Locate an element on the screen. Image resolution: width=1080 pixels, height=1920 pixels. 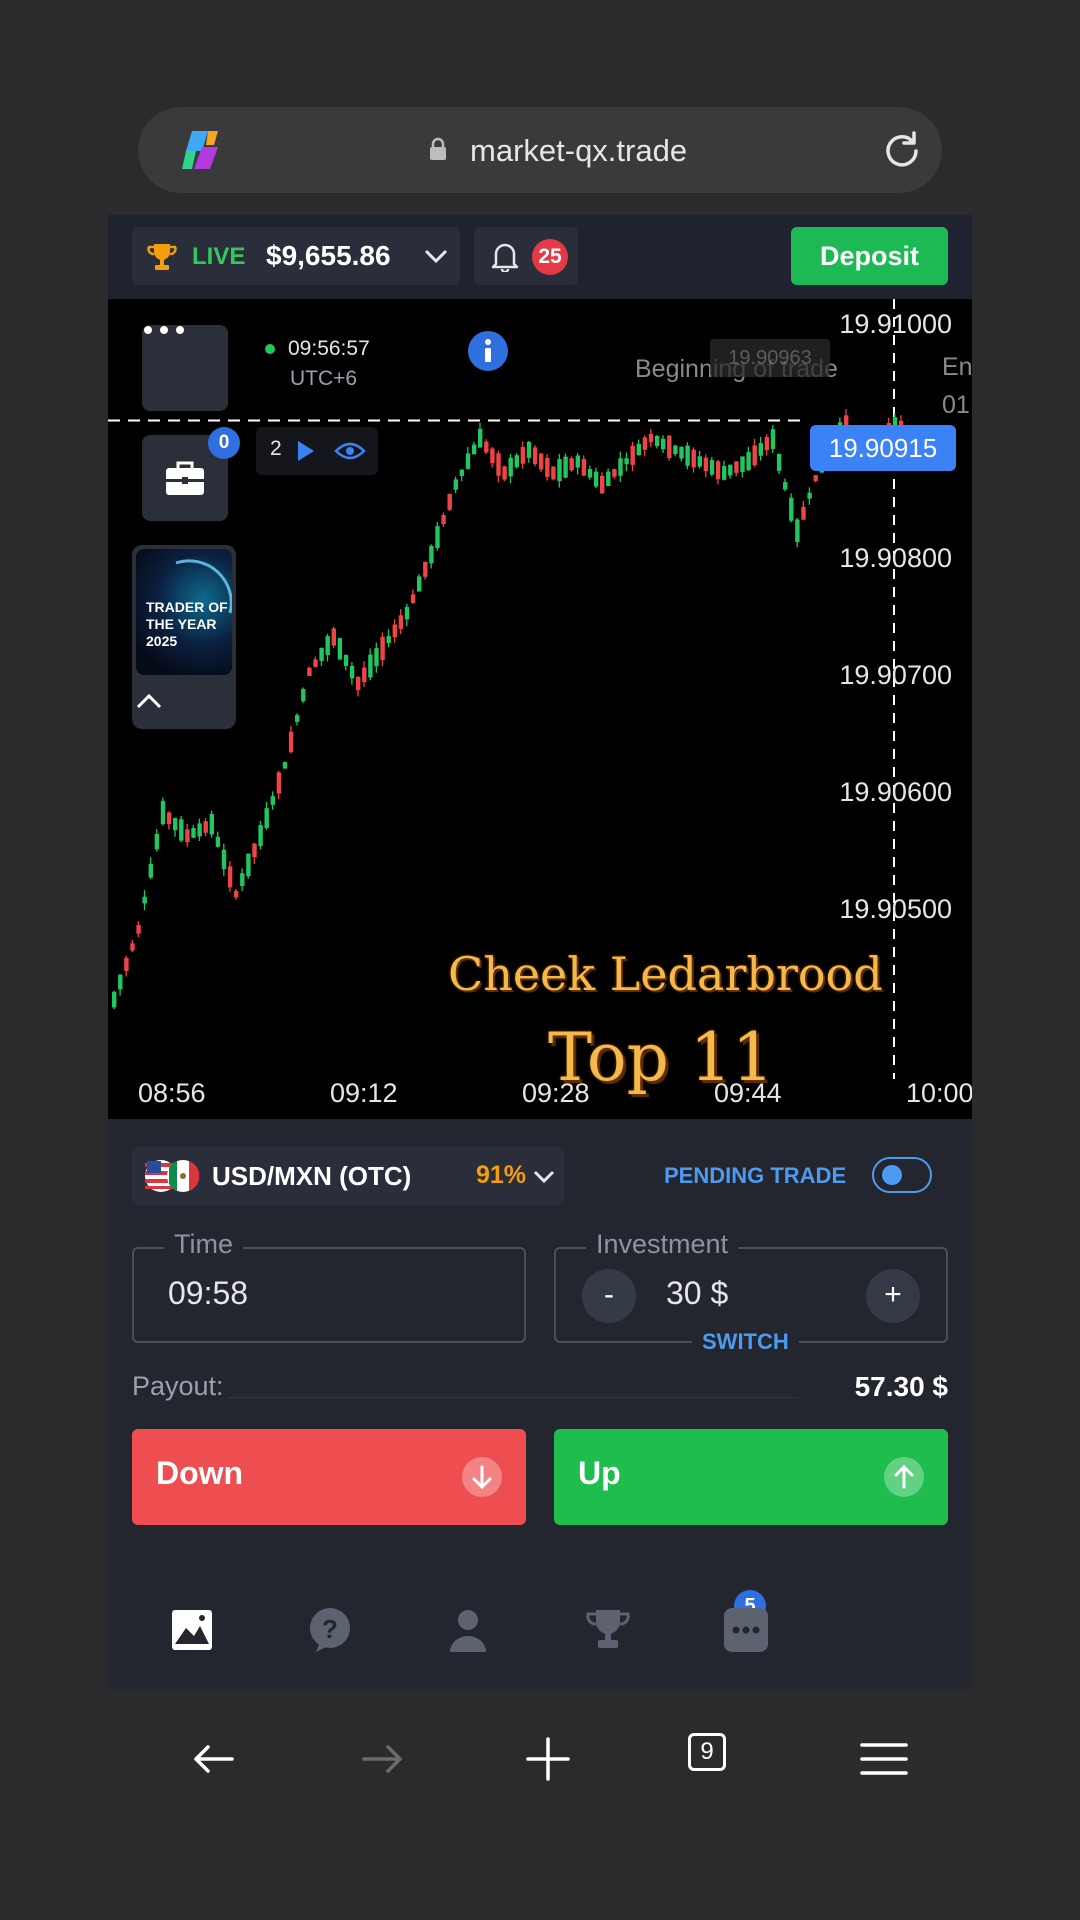
help-tab-icon: ? is located at coordinates (330, 1630).